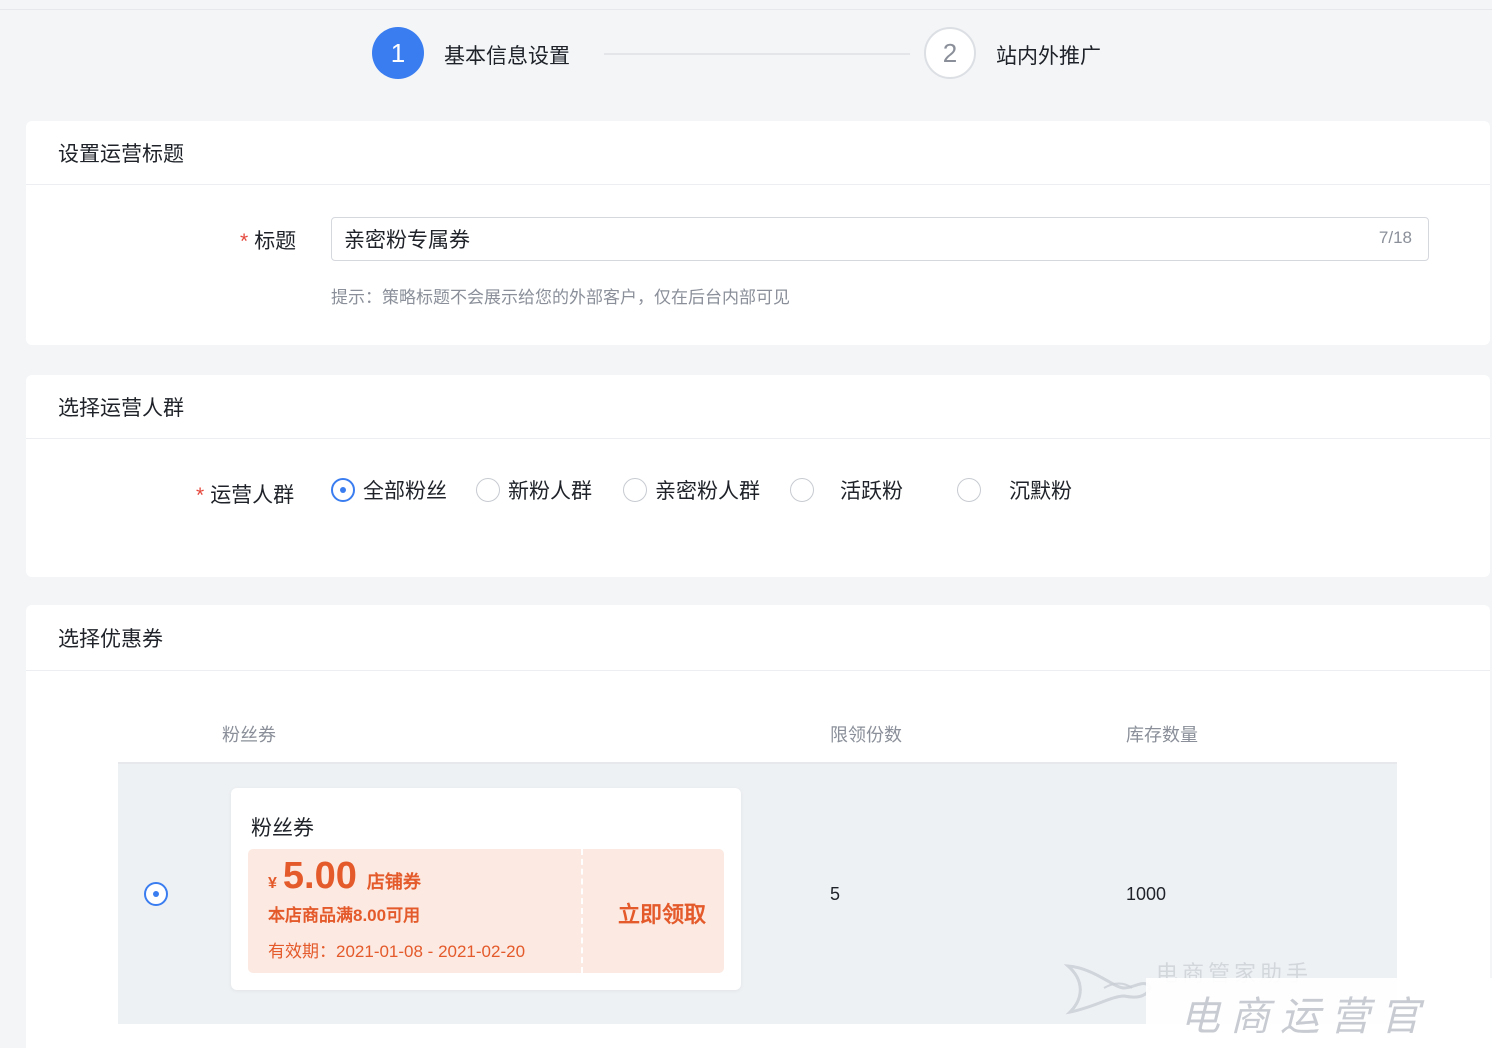 The image size is (1492, 1048). What do you see at coordinates (319, 876) in the screenshot?
I see `coupon-value: 5.00` at bounding box center [319, 876].